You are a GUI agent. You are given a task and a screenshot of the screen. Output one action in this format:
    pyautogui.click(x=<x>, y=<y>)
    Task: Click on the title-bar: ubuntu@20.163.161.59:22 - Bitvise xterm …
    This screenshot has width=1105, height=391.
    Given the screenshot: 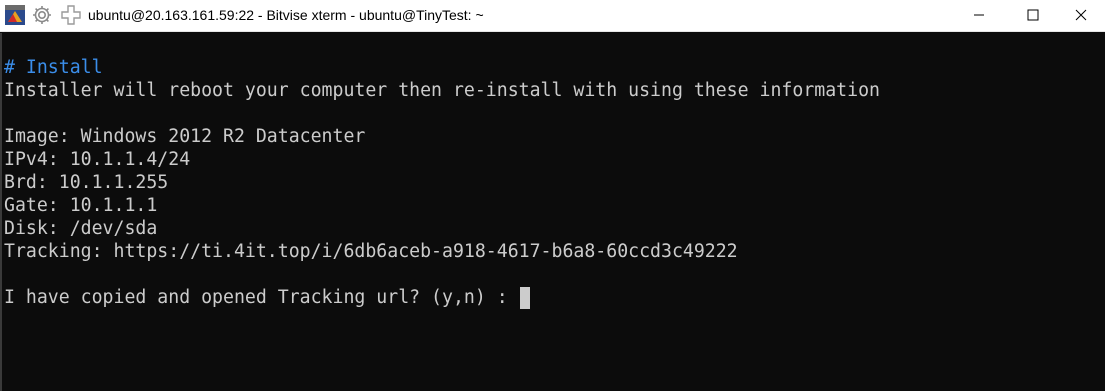 What is the action you would take?
    pyautogui.click(x=552, y=16)
    